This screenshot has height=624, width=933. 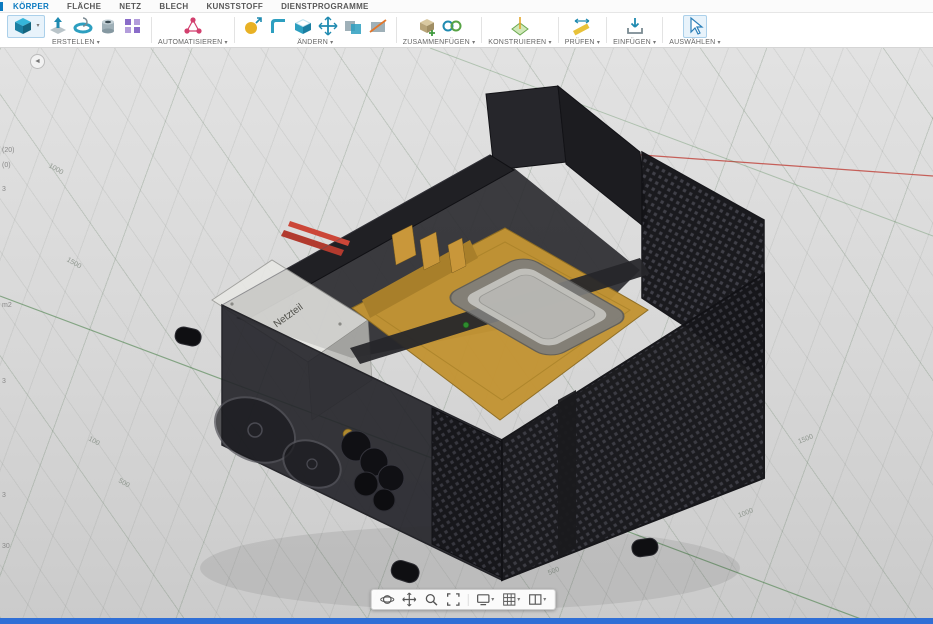 I want to click on split-body-button, so click(x=378, y=26).